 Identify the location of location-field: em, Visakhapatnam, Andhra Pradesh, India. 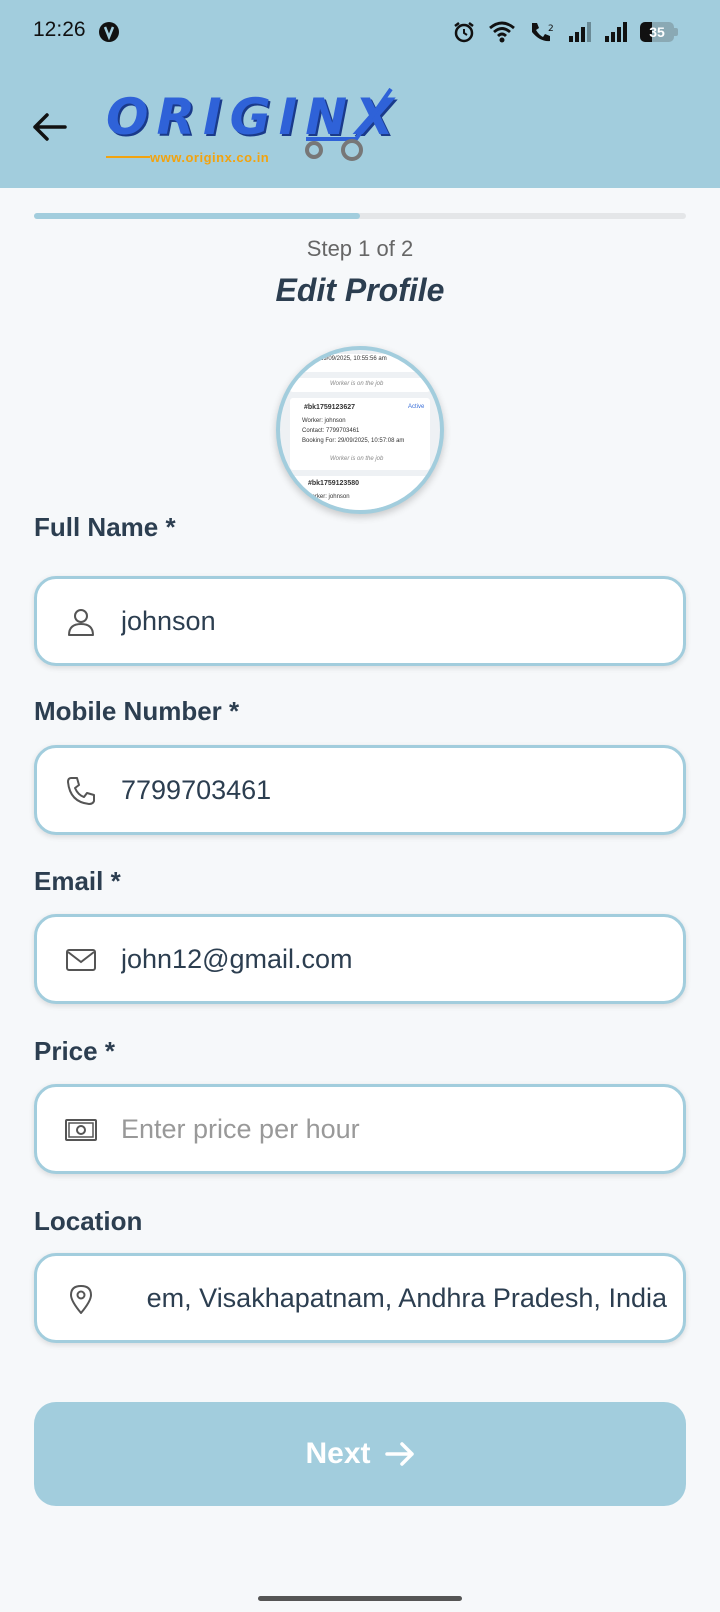
(360, 1298).